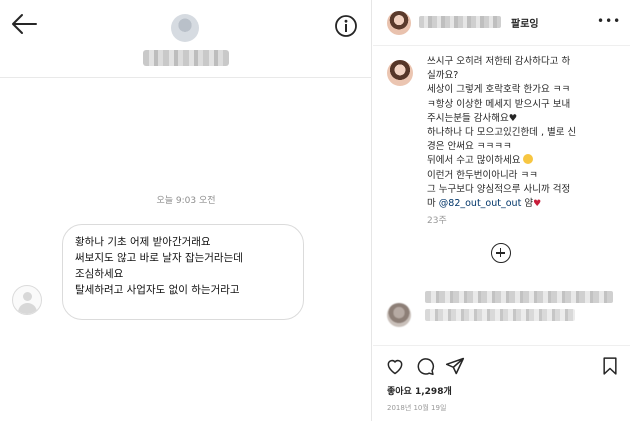 This screenshot has width=630, height=421. What do you see at coordinates (99, 274) in the screenshot?
I see `message-line: 조심하세요` at bounding box center [99, 274].